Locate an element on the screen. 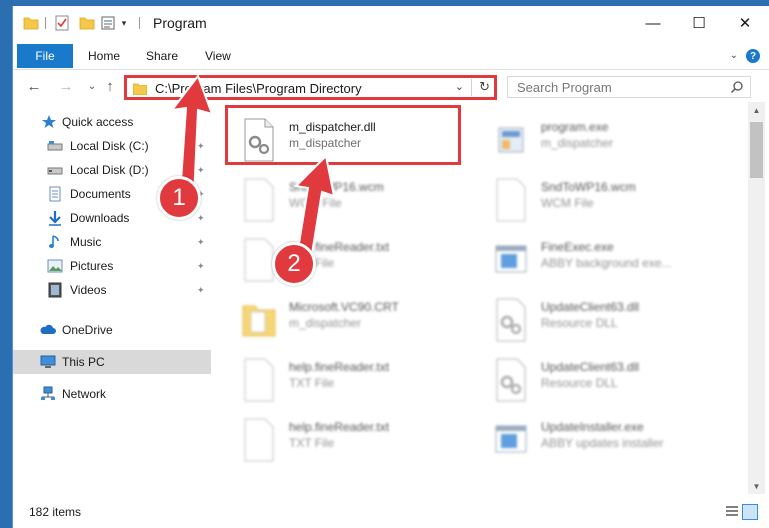 Image resolution: width=769 pixels, height=528 pixels. minimize-button: — is located at coordinates (653, 23).